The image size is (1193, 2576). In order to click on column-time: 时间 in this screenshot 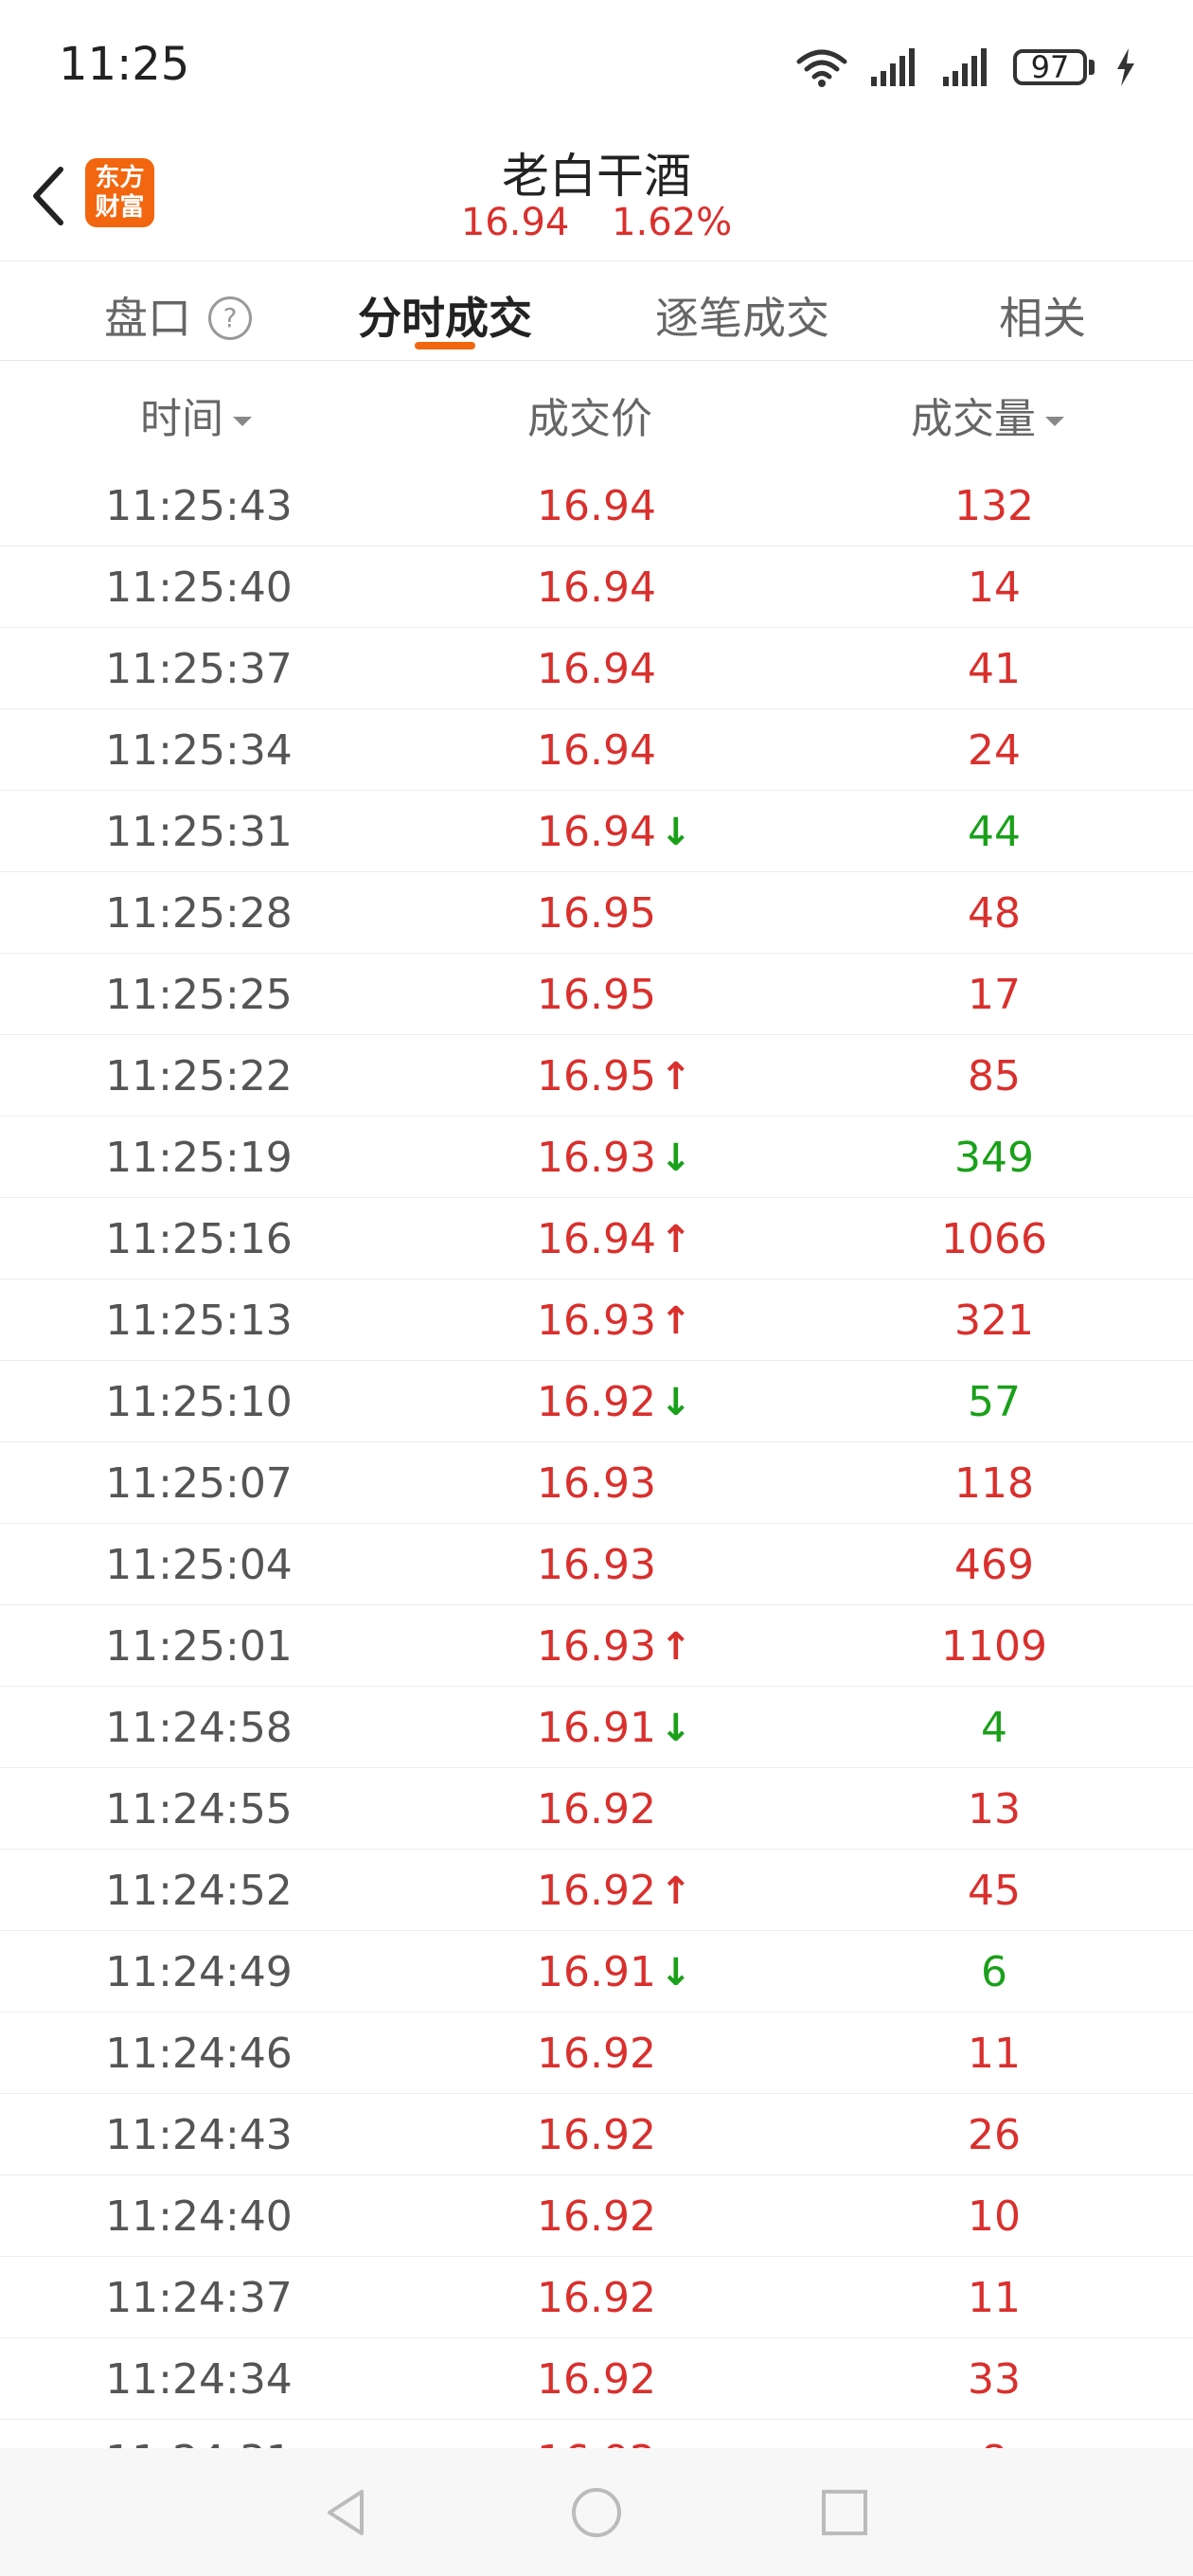, I will do `click(196, 415)`.